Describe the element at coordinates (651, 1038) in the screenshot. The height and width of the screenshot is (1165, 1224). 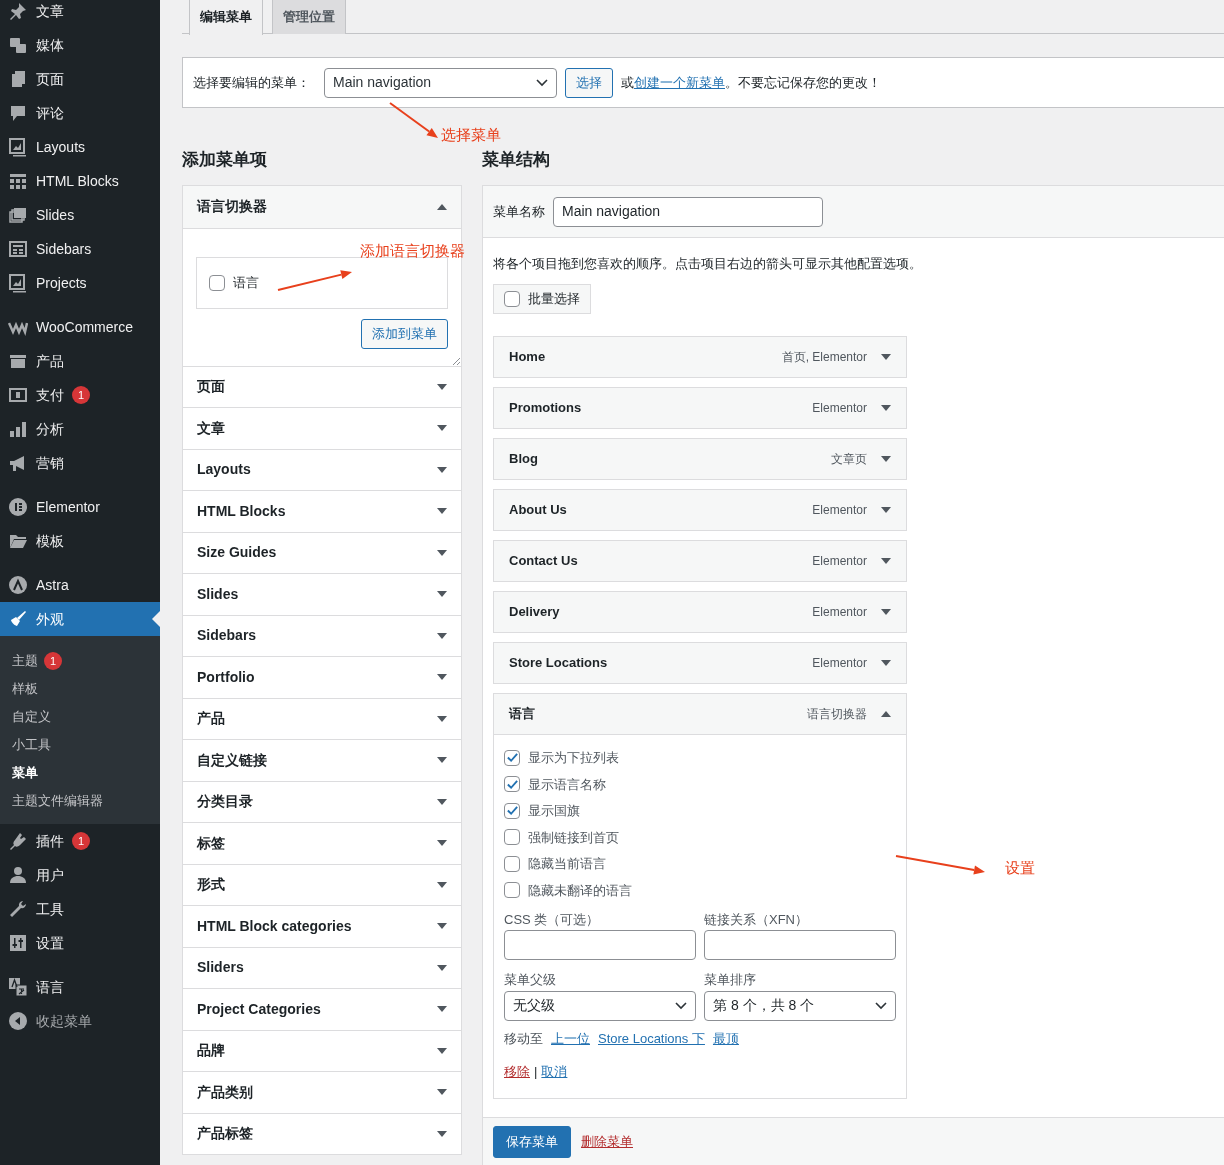
I see `move-link: Store Locations 下` at that location.